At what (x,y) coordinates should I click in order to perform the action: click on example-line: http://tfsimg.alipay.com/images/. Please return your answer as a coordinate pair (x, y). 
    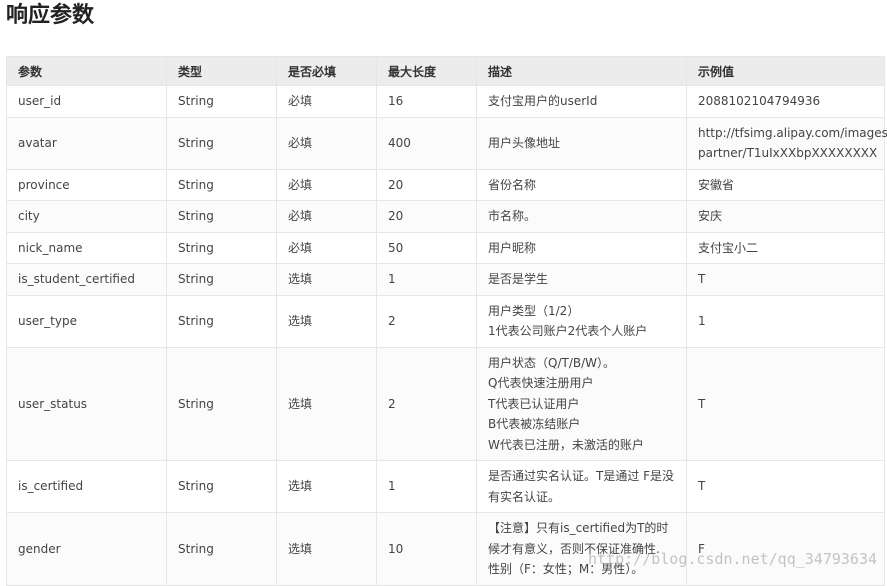
    Looking at the image, I should click on (792, 132).